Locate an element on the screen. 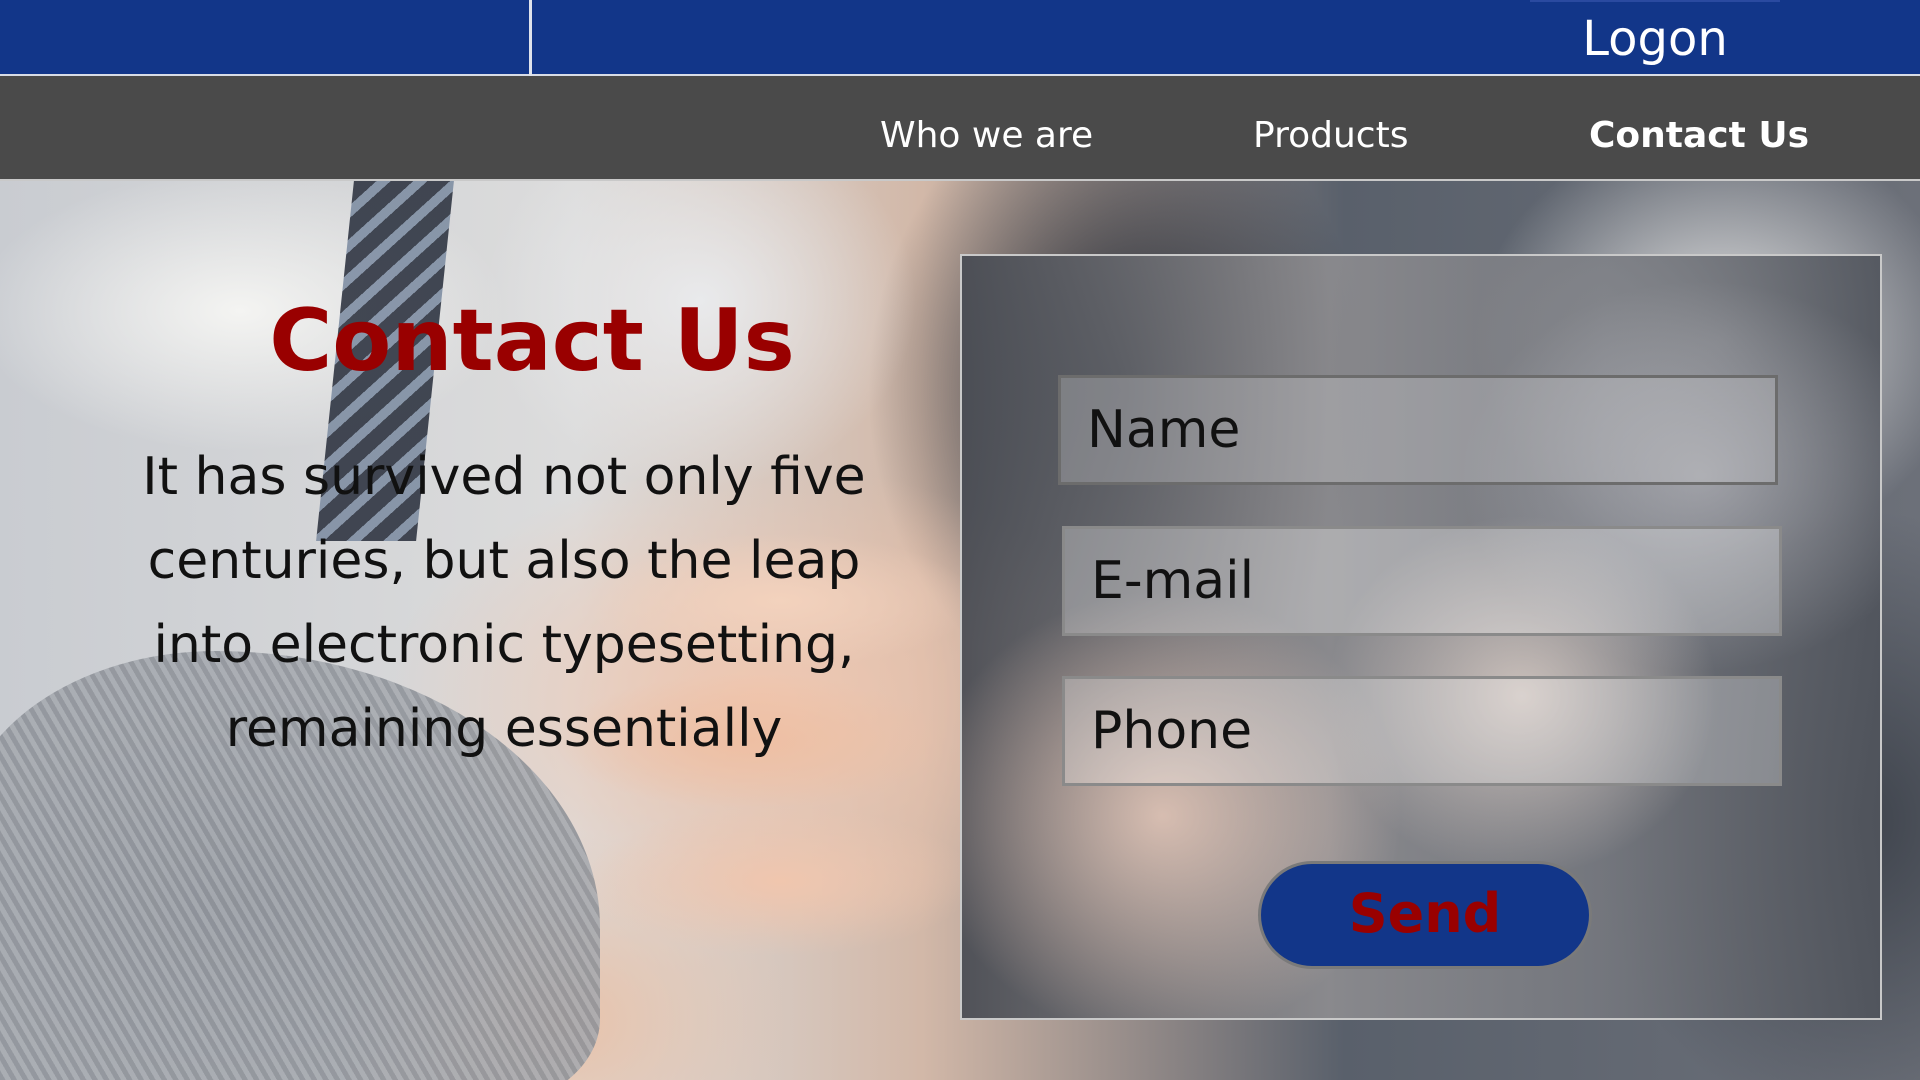 The image size is (1920, 1080). logon-link: Logon is located at coordinates (1655, 38).